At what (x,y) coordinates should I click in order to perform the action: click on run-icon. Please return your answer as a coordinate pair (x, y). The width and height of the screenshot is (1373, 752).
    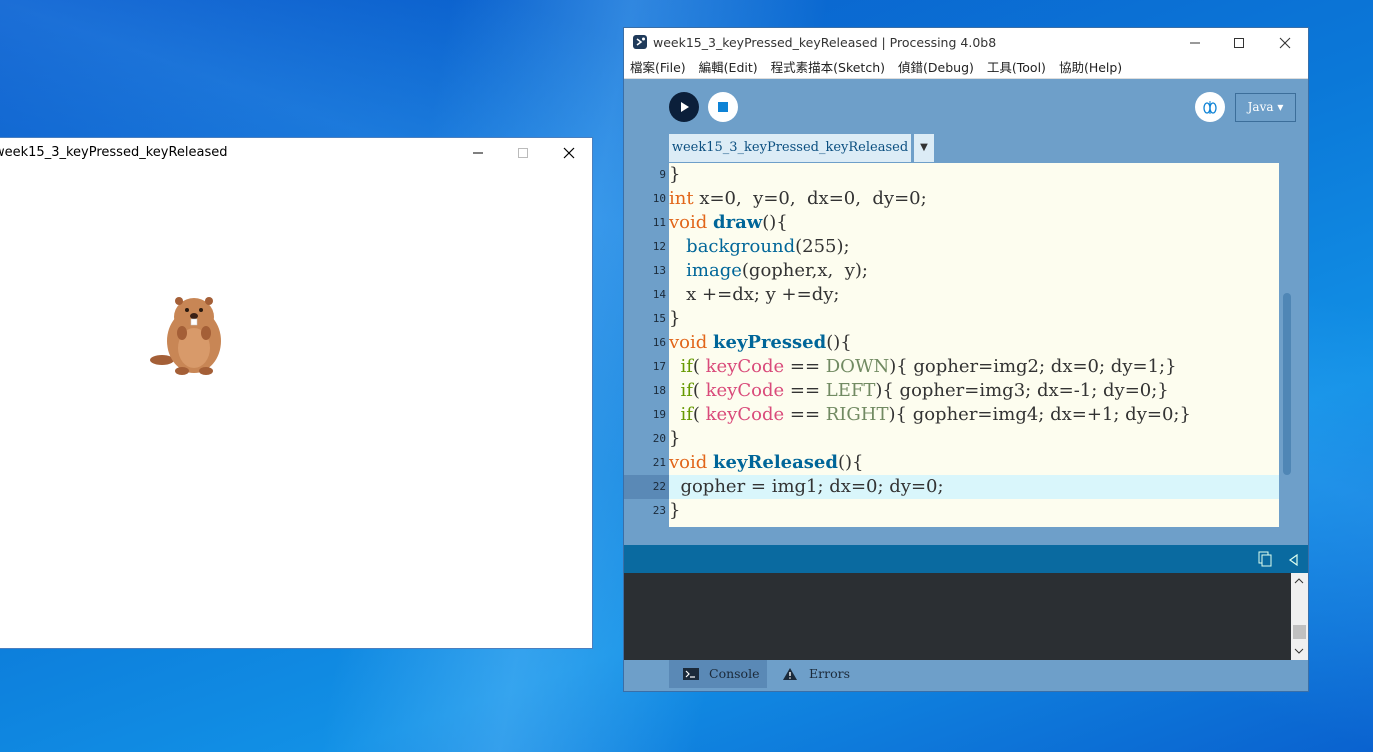
    Looking at the image, I should click on (685, 107).